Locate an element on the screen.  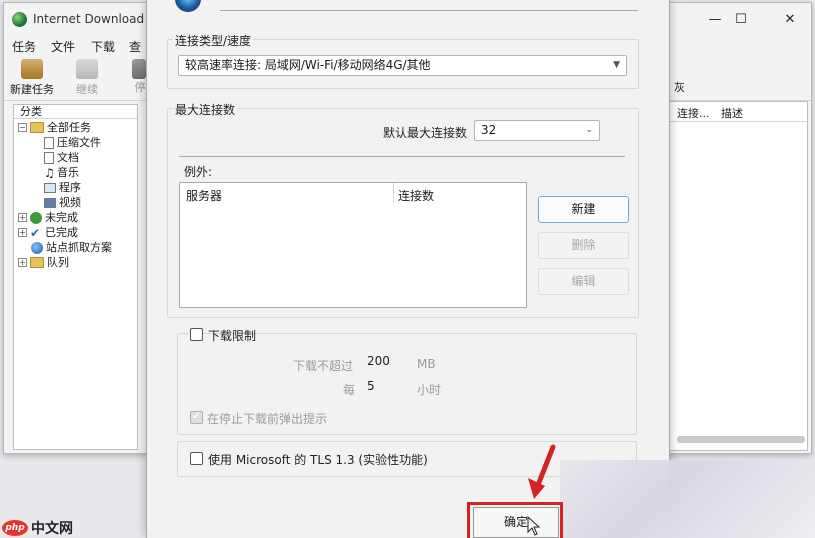
annotation-arrow-icon is located at coordinates (542, 471).